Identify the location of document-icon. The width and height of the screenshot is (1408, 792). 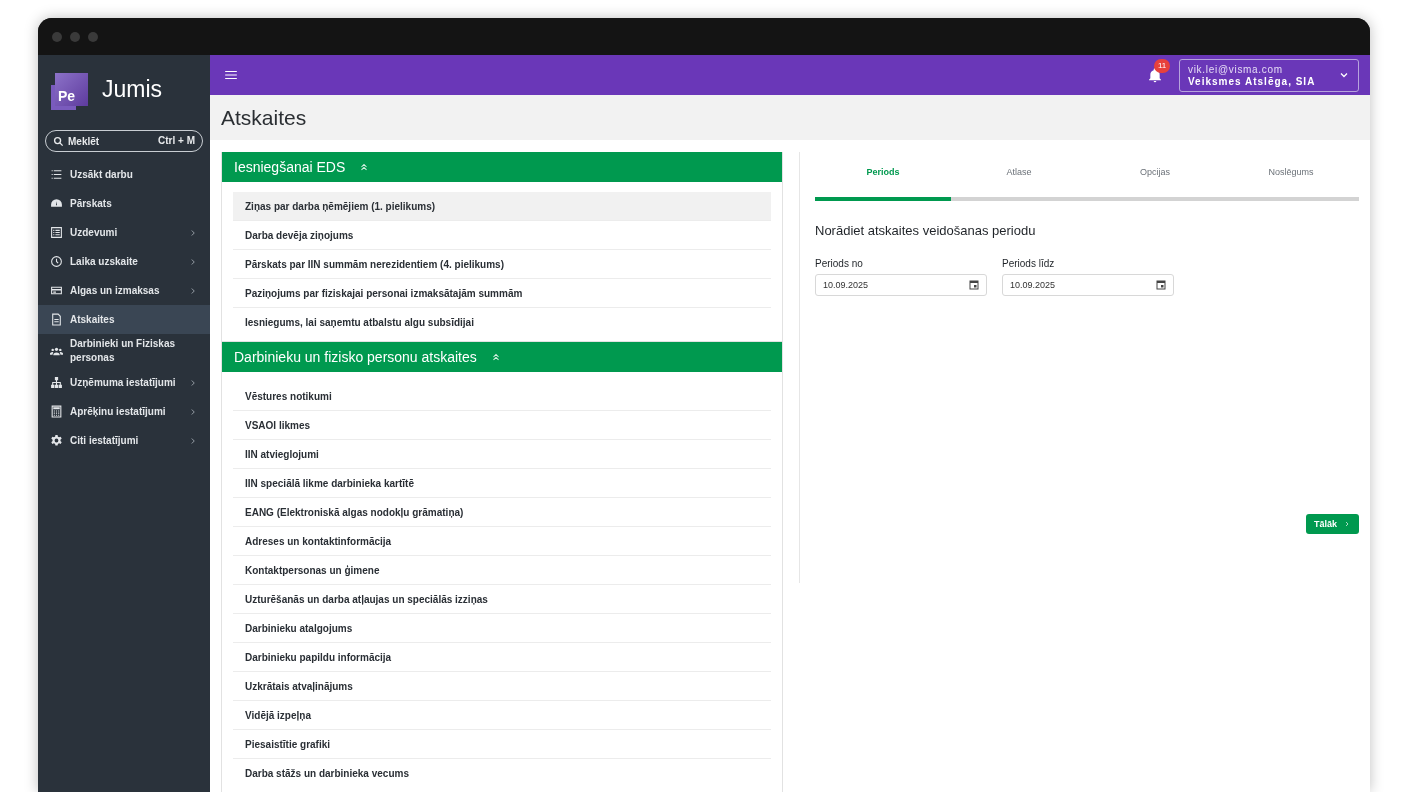
(56, 319).